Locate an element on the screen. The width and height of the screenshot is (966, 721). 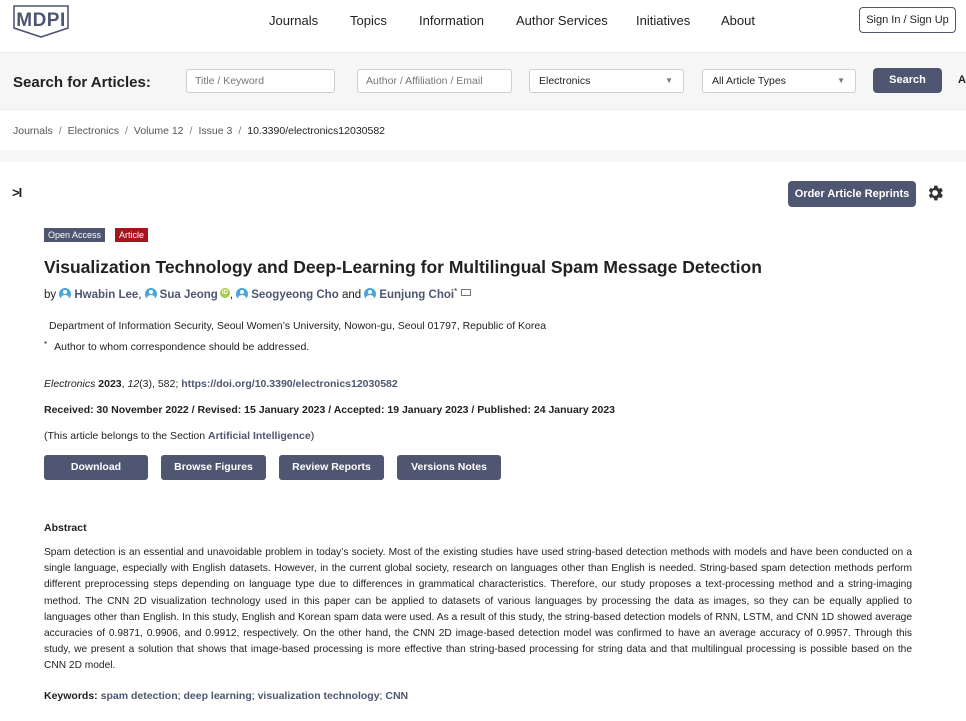
citation-journal: Electronics is located at coordinates (70, 384).